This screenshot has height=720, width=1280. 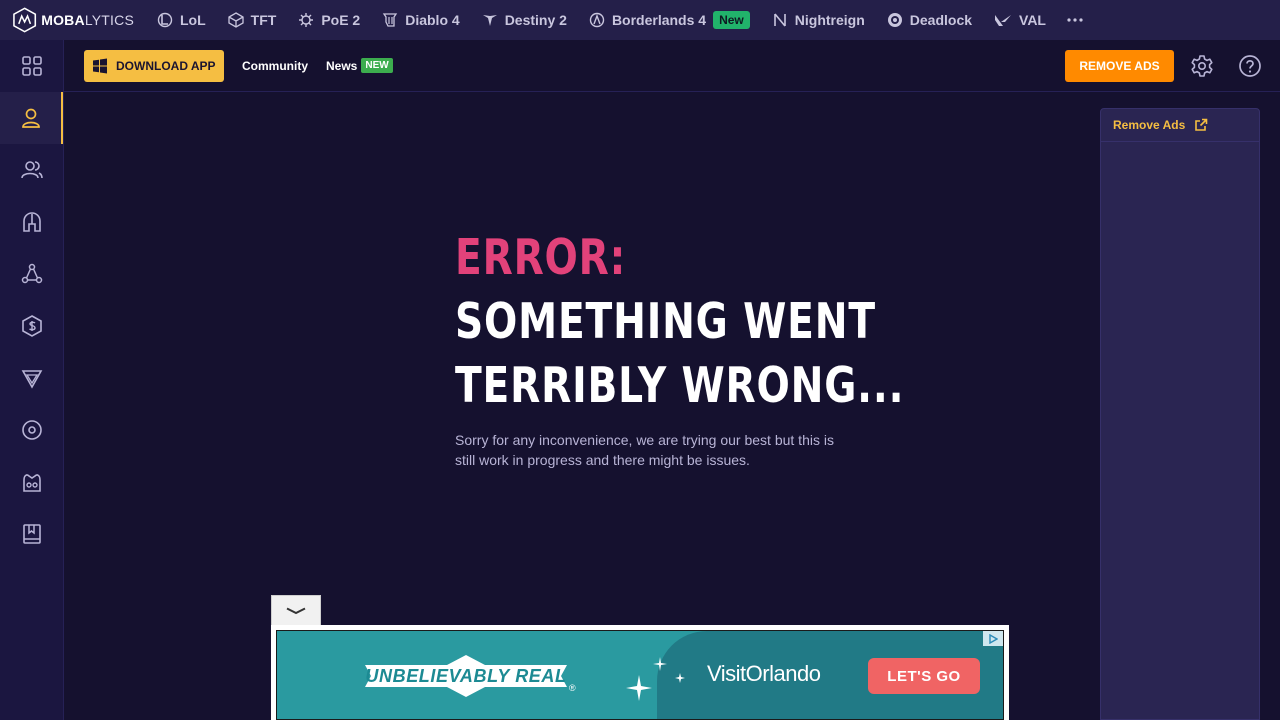 I want to click on chevron-down-icon, so click(x=296, y=610).